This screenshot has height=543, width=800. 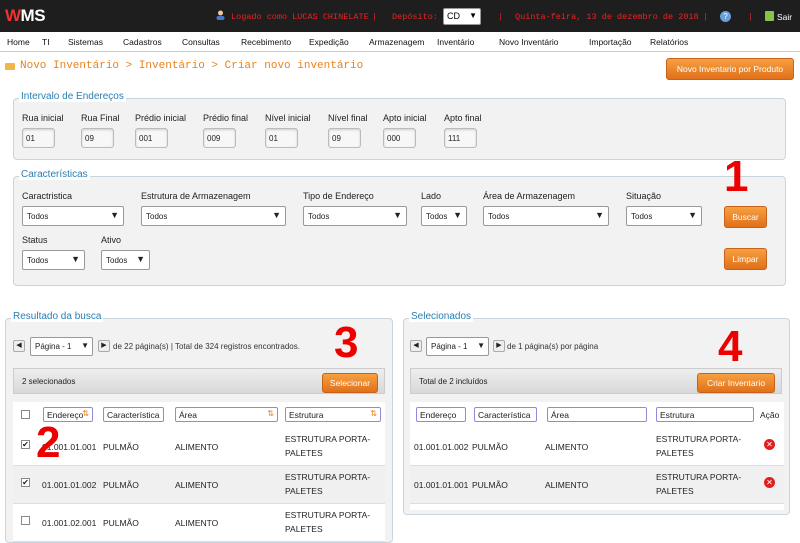 I want to click on annotation-1: 1, so click(x=736, y=176).